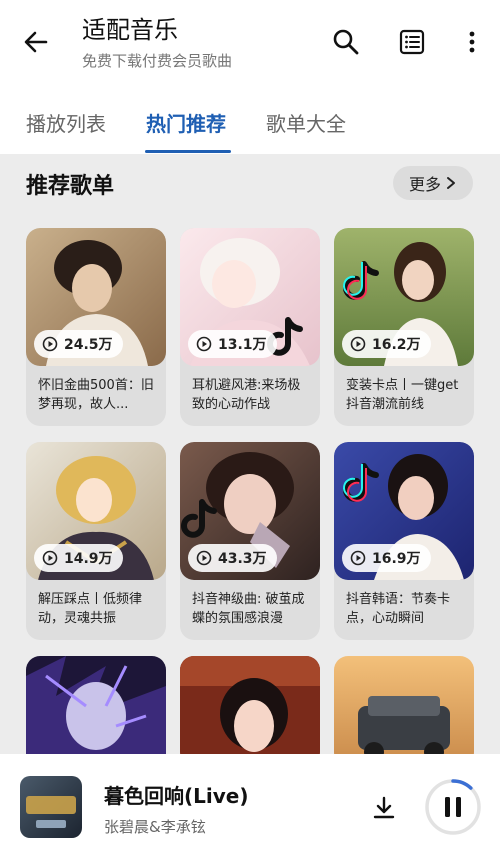 Image resolution: width=500 pixels, height=860 pixels. What do you see at coordinates (396, 559) in the screenshot?
I see `play-count: 16.9万` at bounding box center [396, 559].